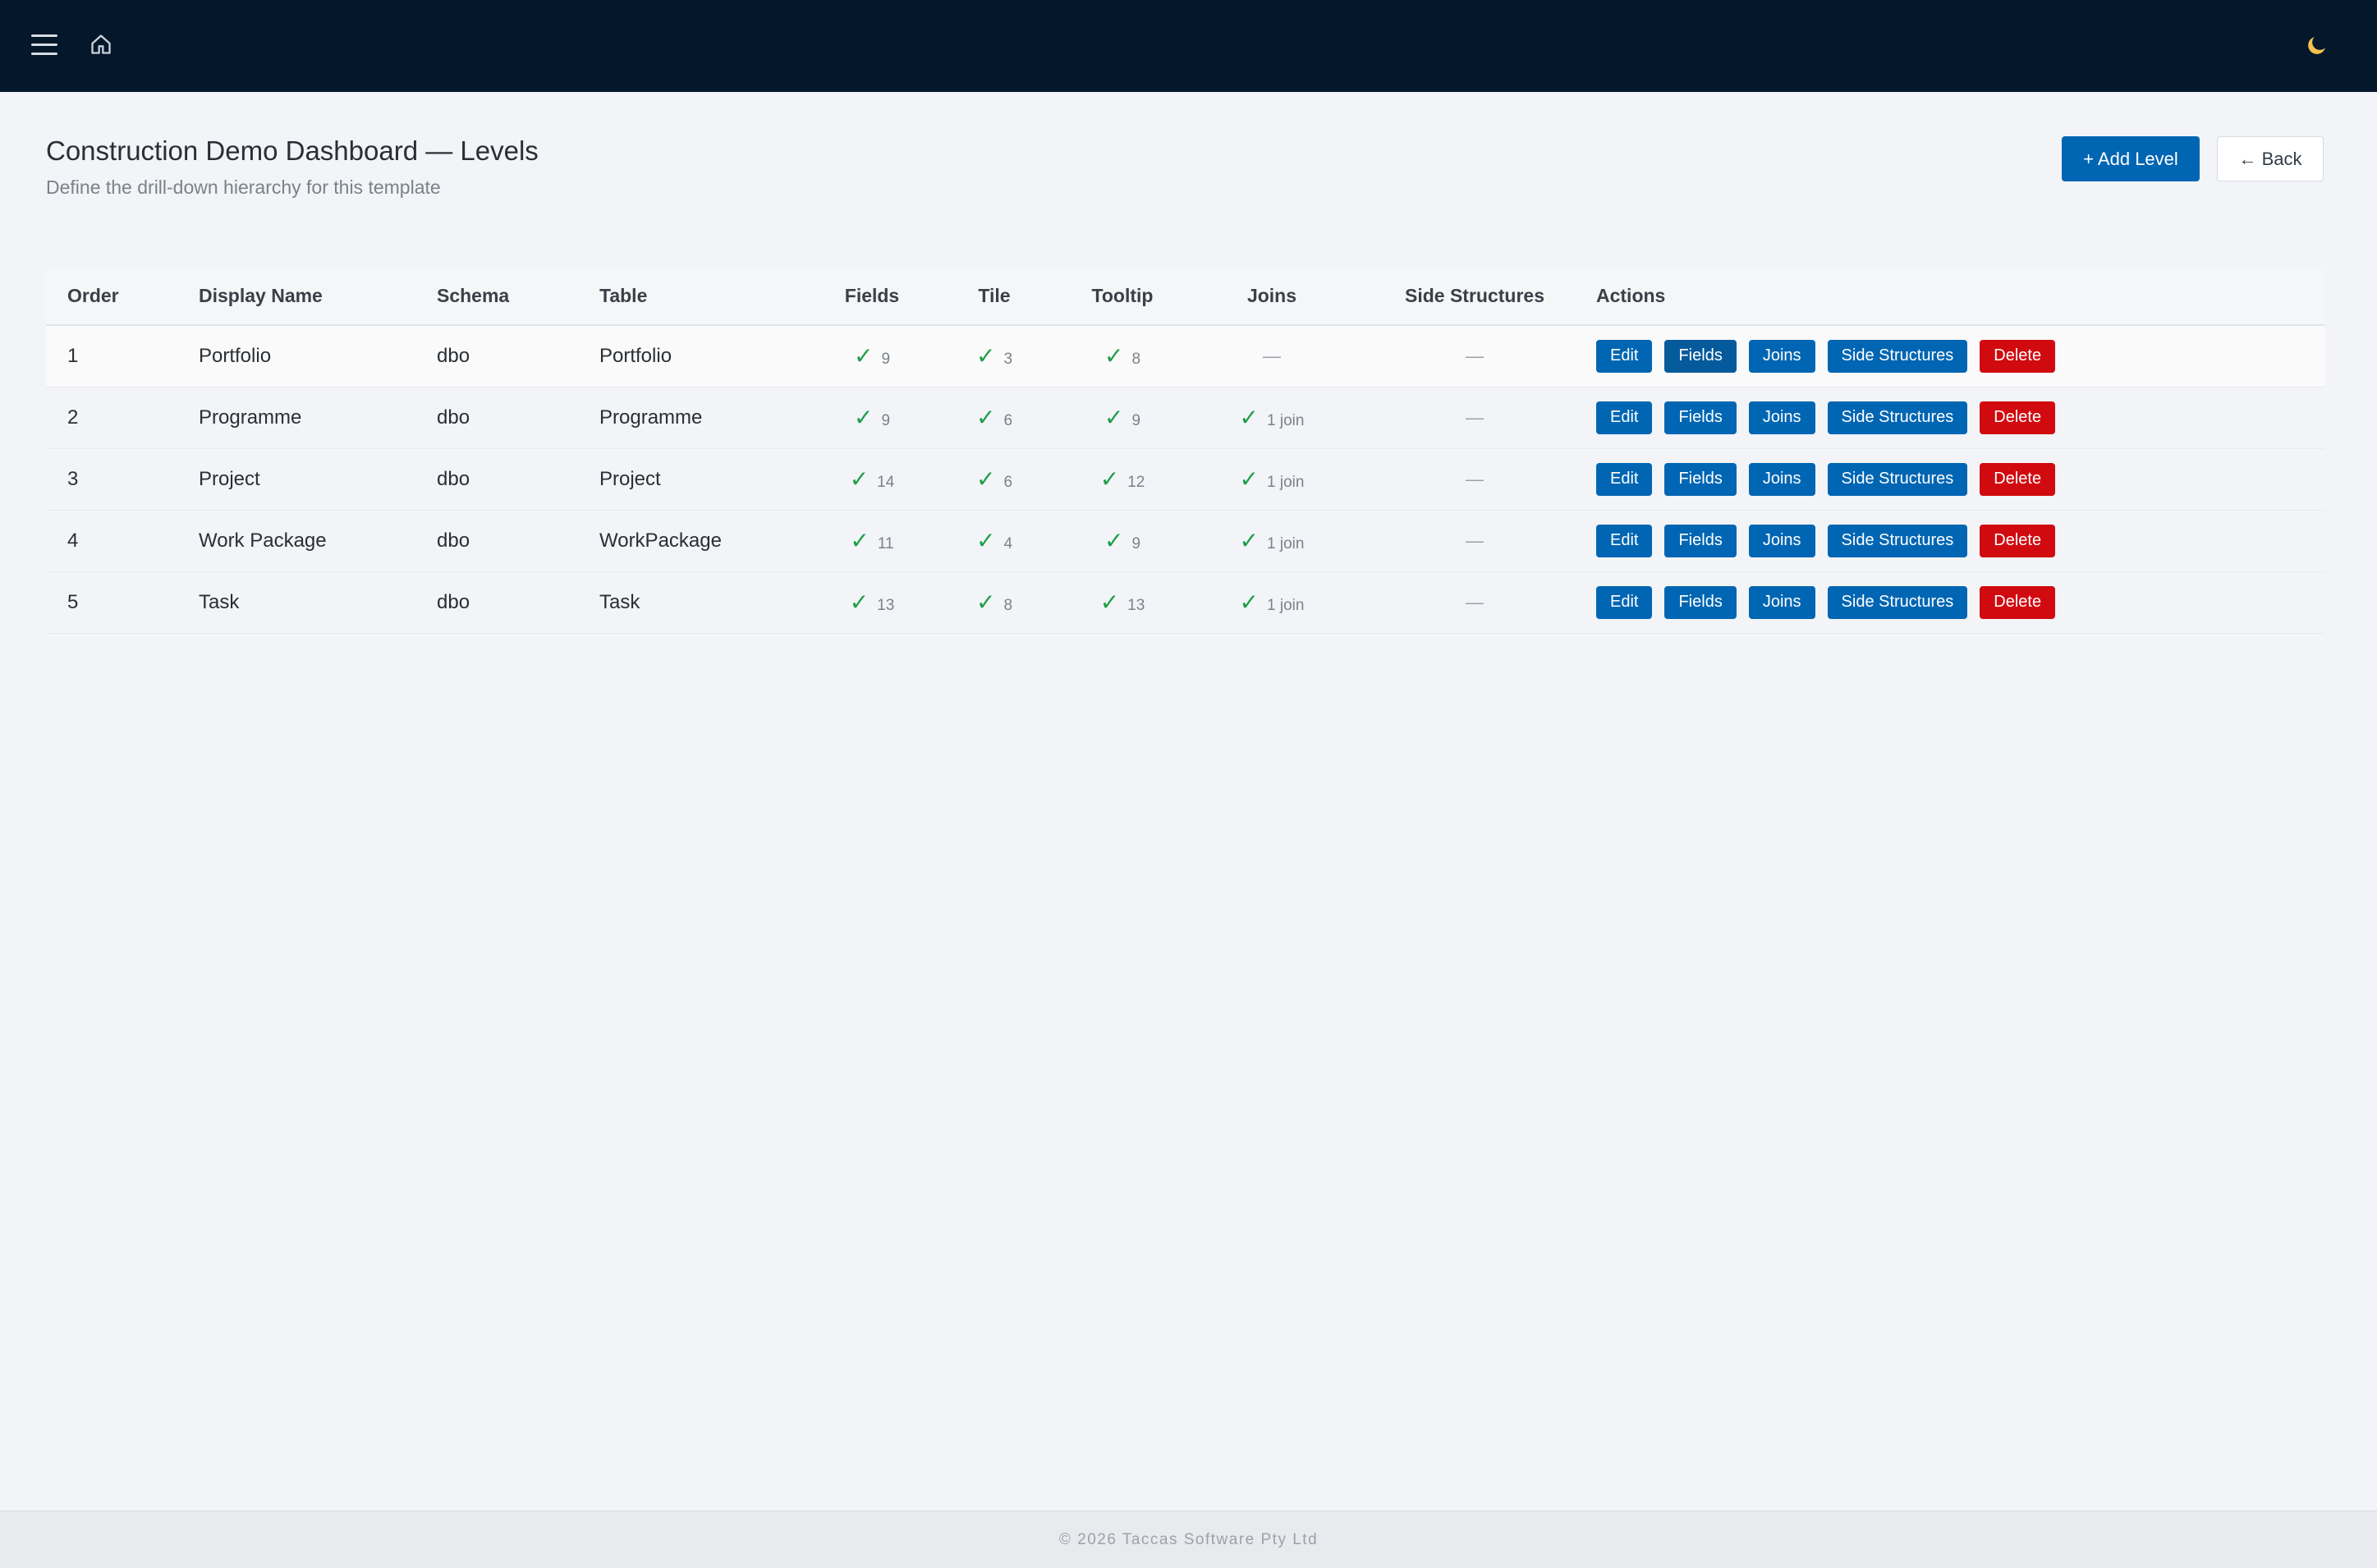  Describe the element at coordinates (995, 295) in the screenshot. I see `header-tile: Tile` at that location.